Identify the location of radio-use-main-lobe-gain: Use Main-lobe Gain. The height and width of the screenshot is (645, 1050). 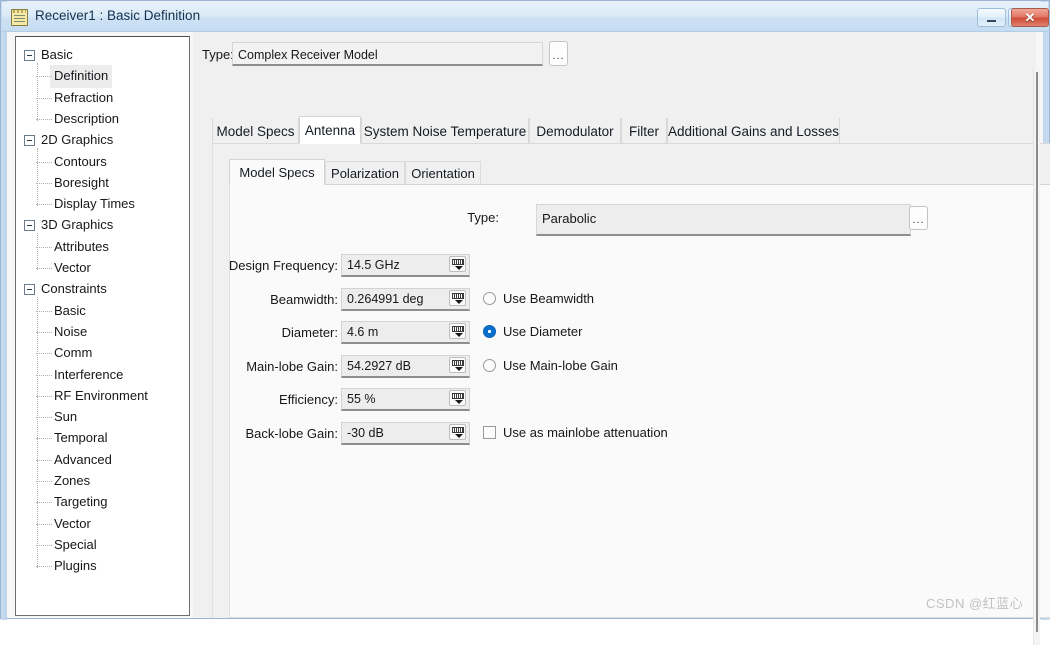
(550, 365).